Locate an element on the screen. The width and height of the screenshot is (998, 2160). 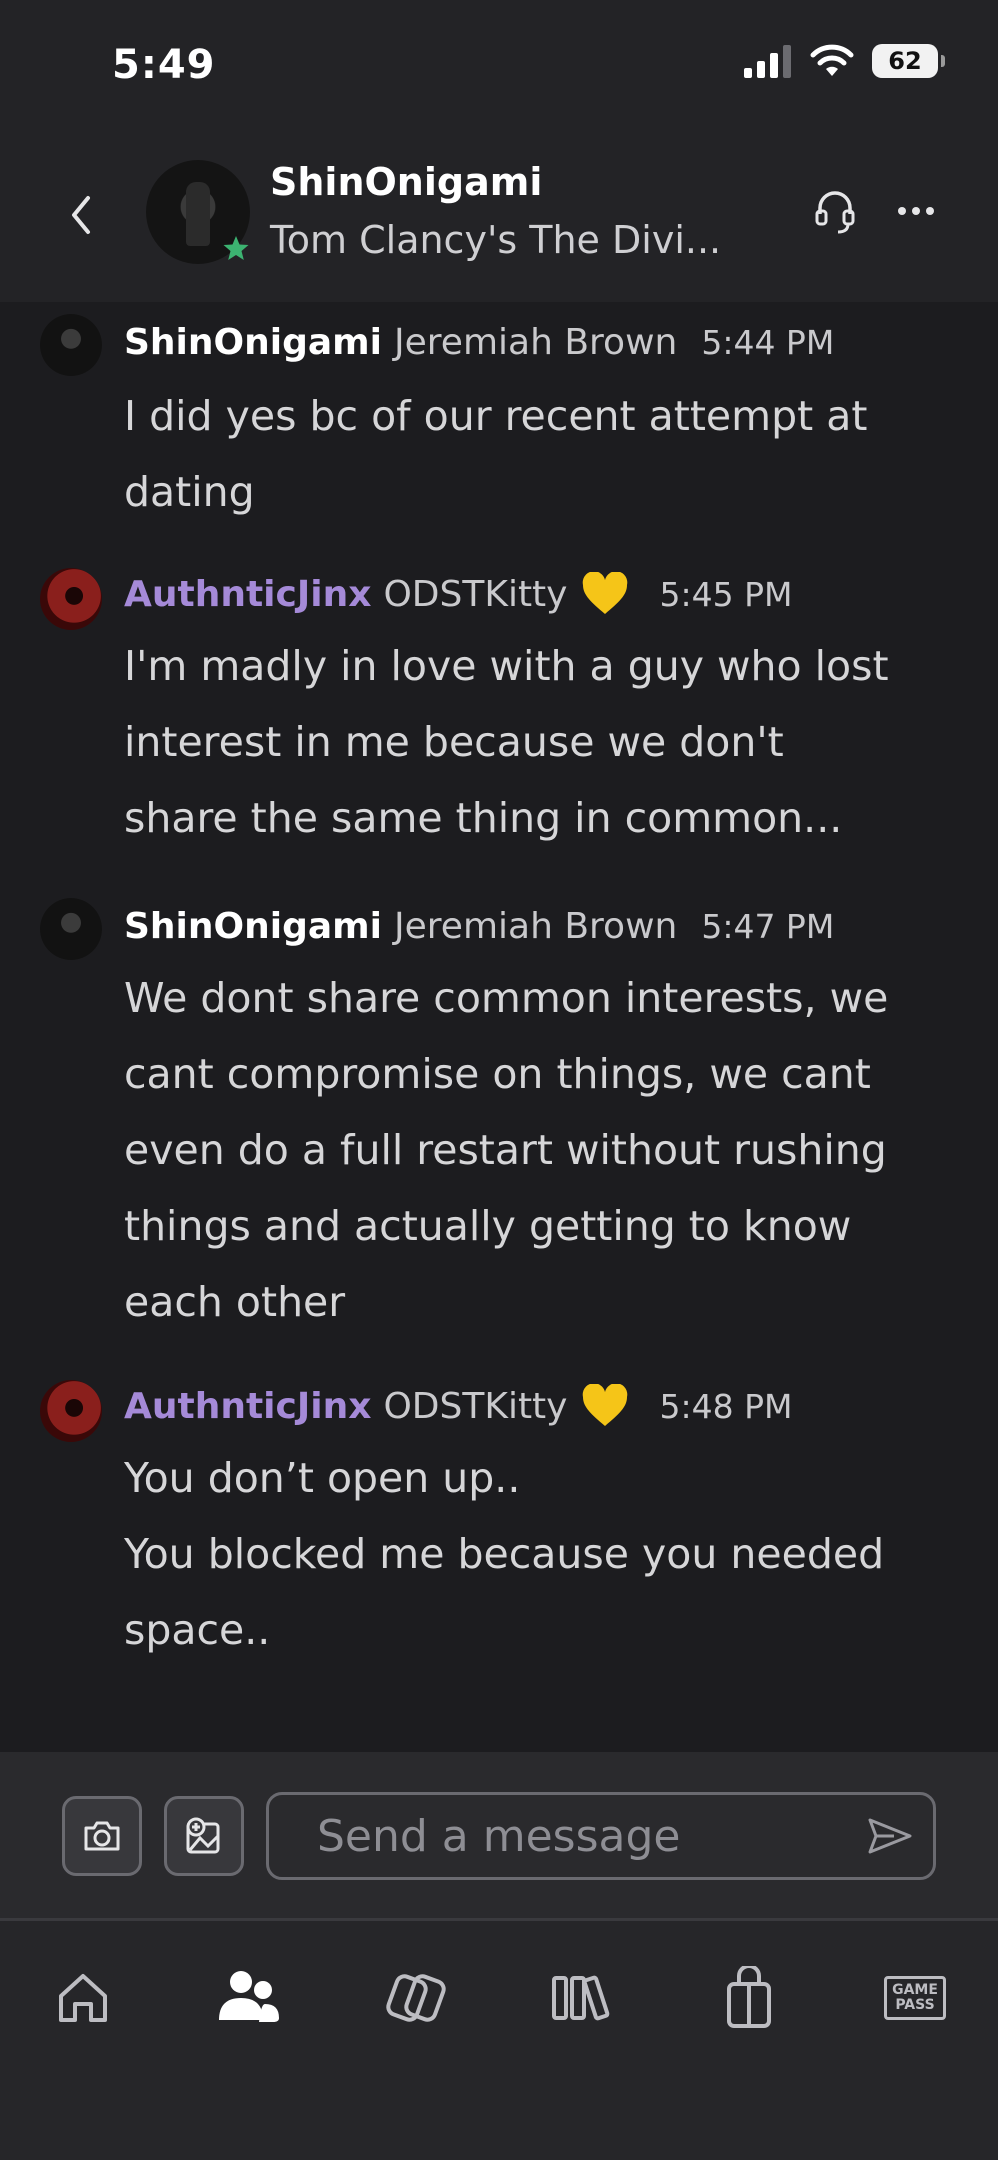
game-pass-icon: GAME PASS is located at coordinates (915, 1998).